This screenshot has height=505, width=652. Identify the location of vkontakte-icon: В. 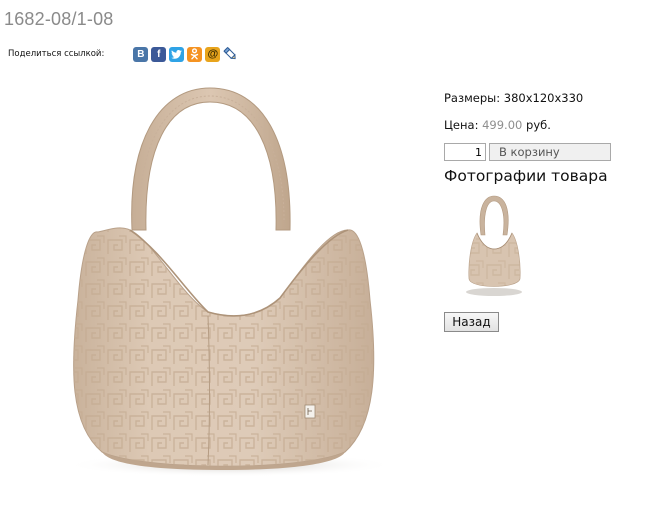
(141, 54).